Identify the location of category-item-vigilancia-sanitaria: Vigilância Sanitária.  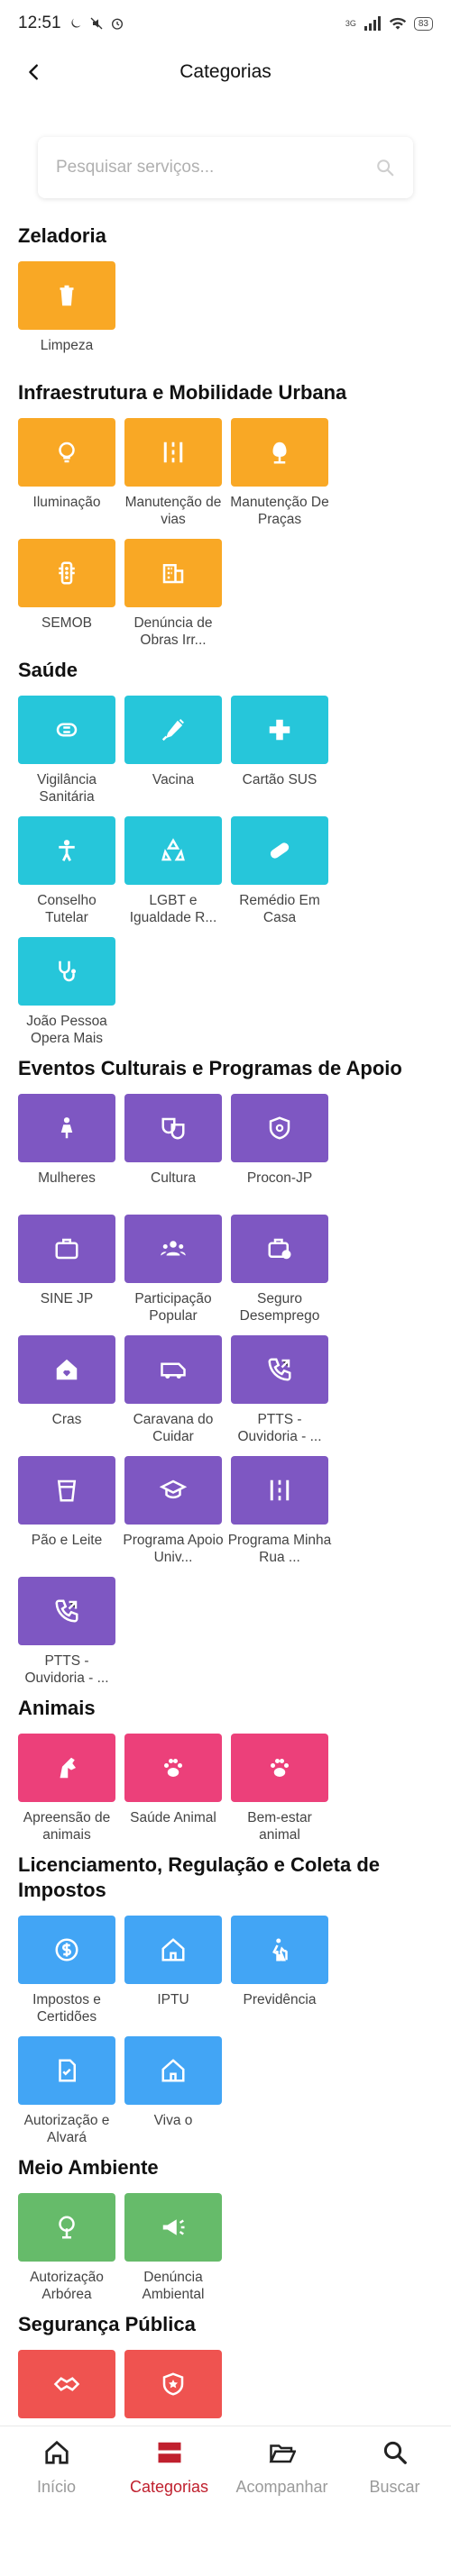
(66, 751).